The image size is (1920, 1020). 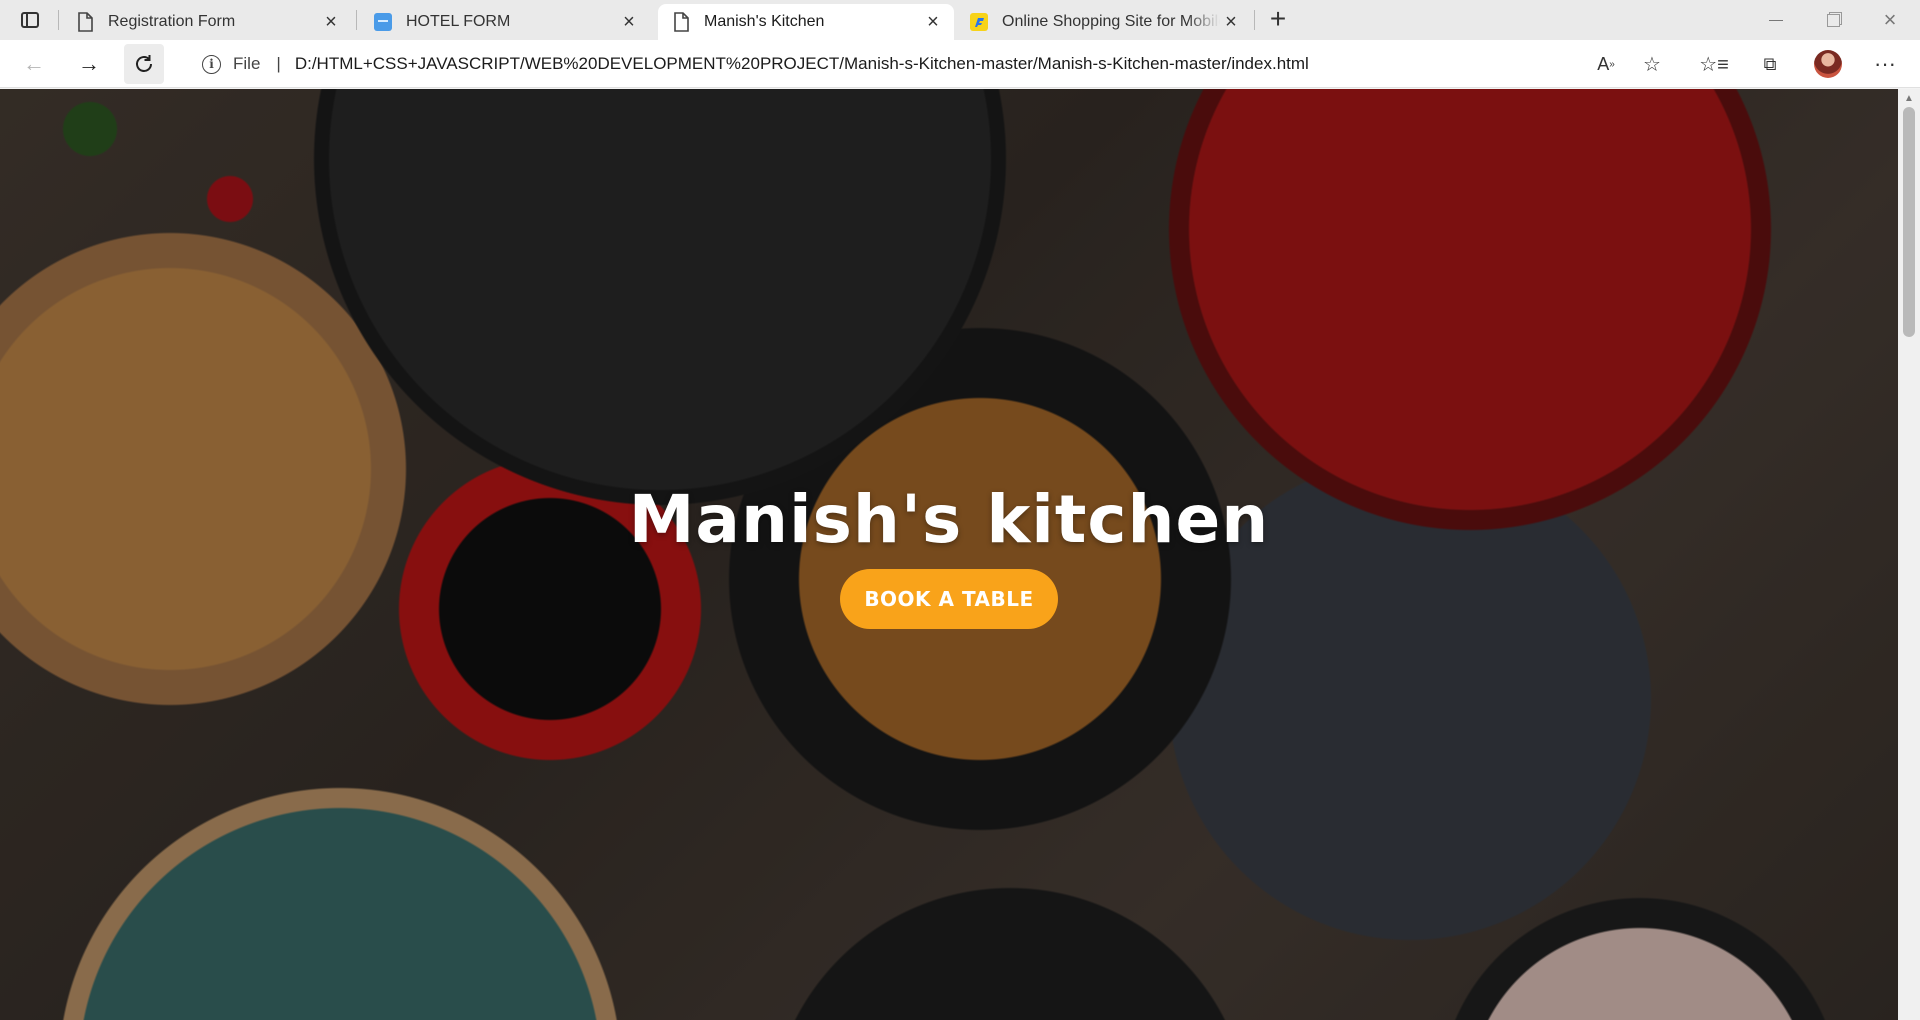 I want to click on tab-title: Manish's Kitchen, so click(x=764, y=21).